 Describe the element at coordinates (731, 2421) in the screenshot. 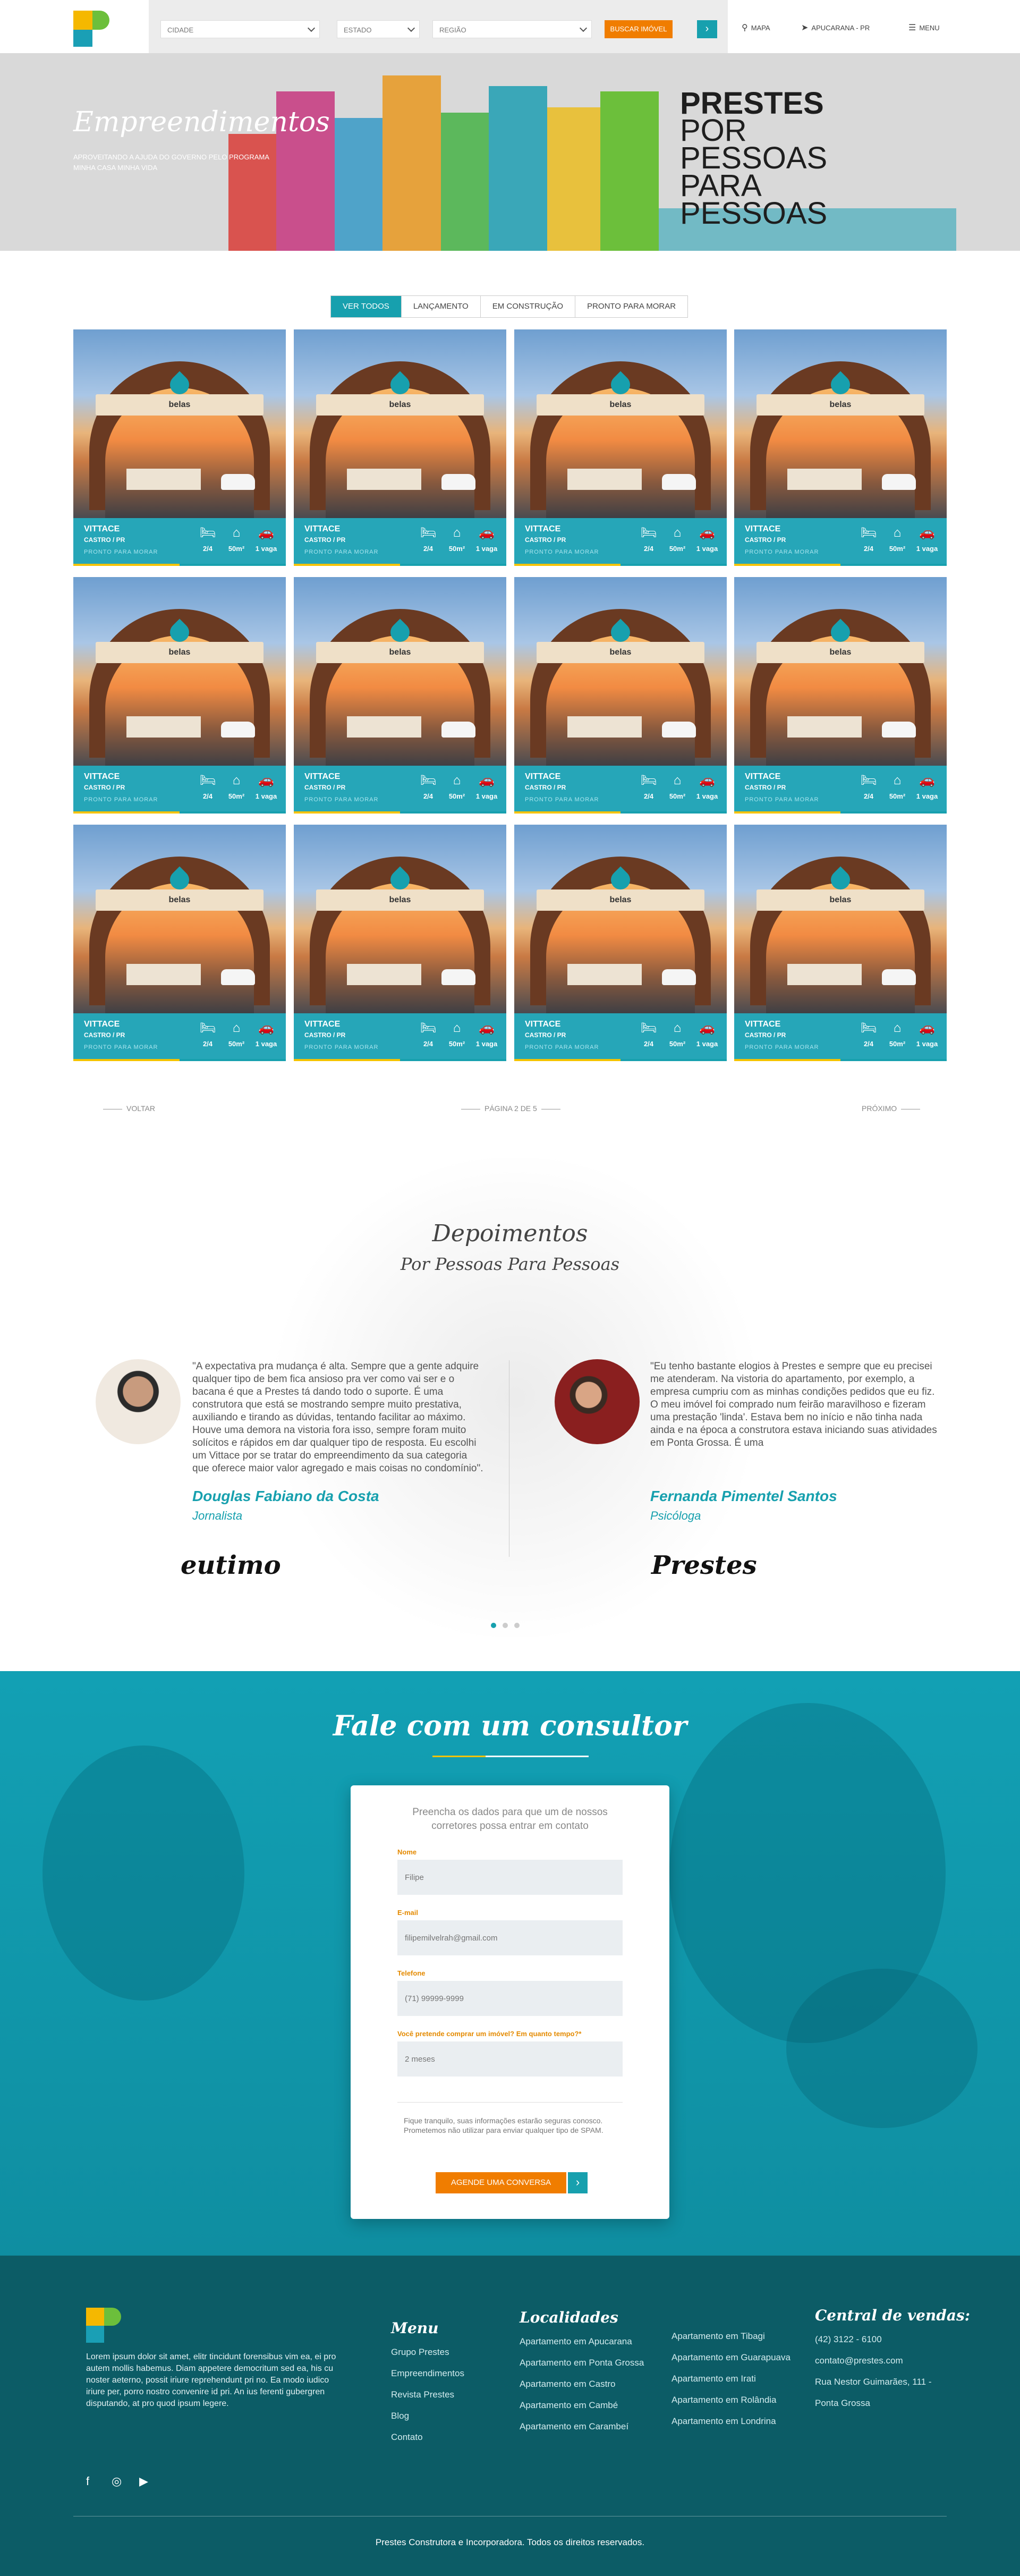

I see `footer-location-link: Apartamento em Londrina` at that location.